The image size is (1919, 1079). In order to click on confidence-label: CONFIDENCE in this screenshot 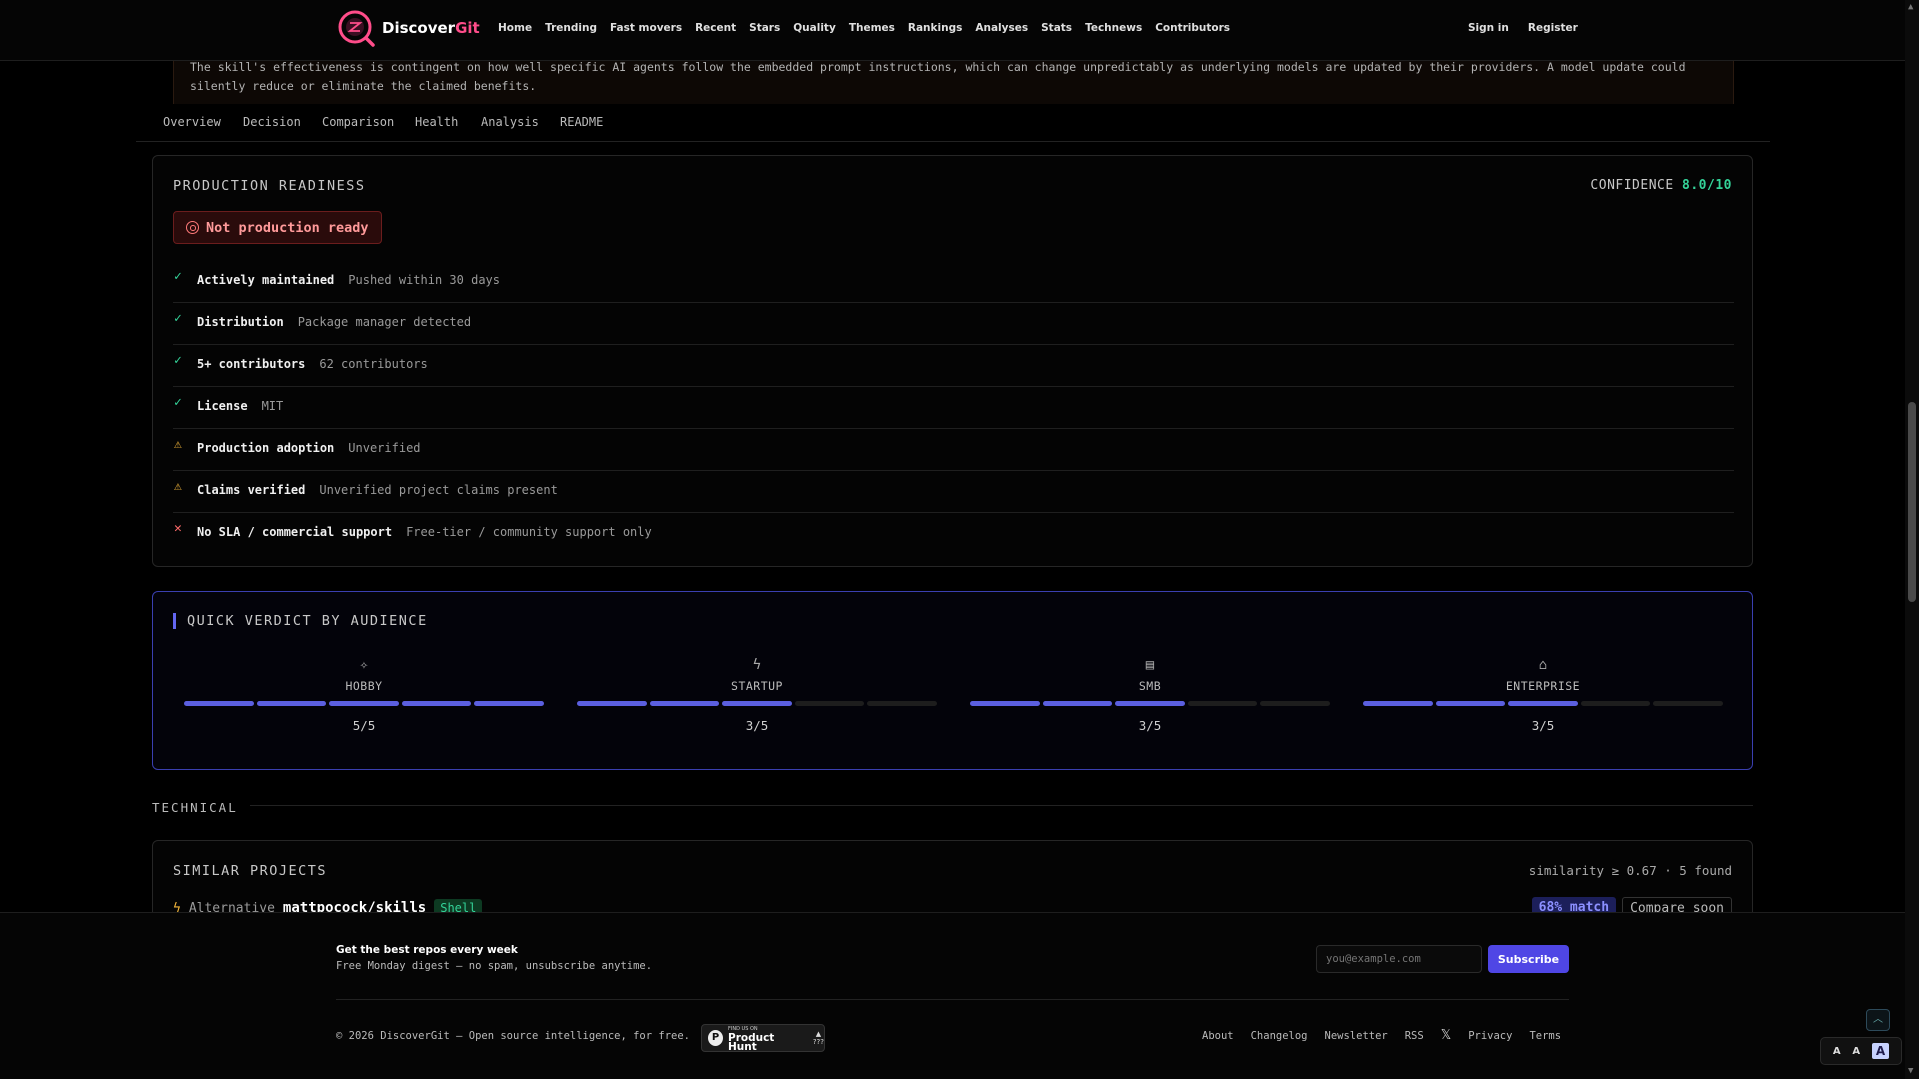, I will do `click(1632, 185)`.